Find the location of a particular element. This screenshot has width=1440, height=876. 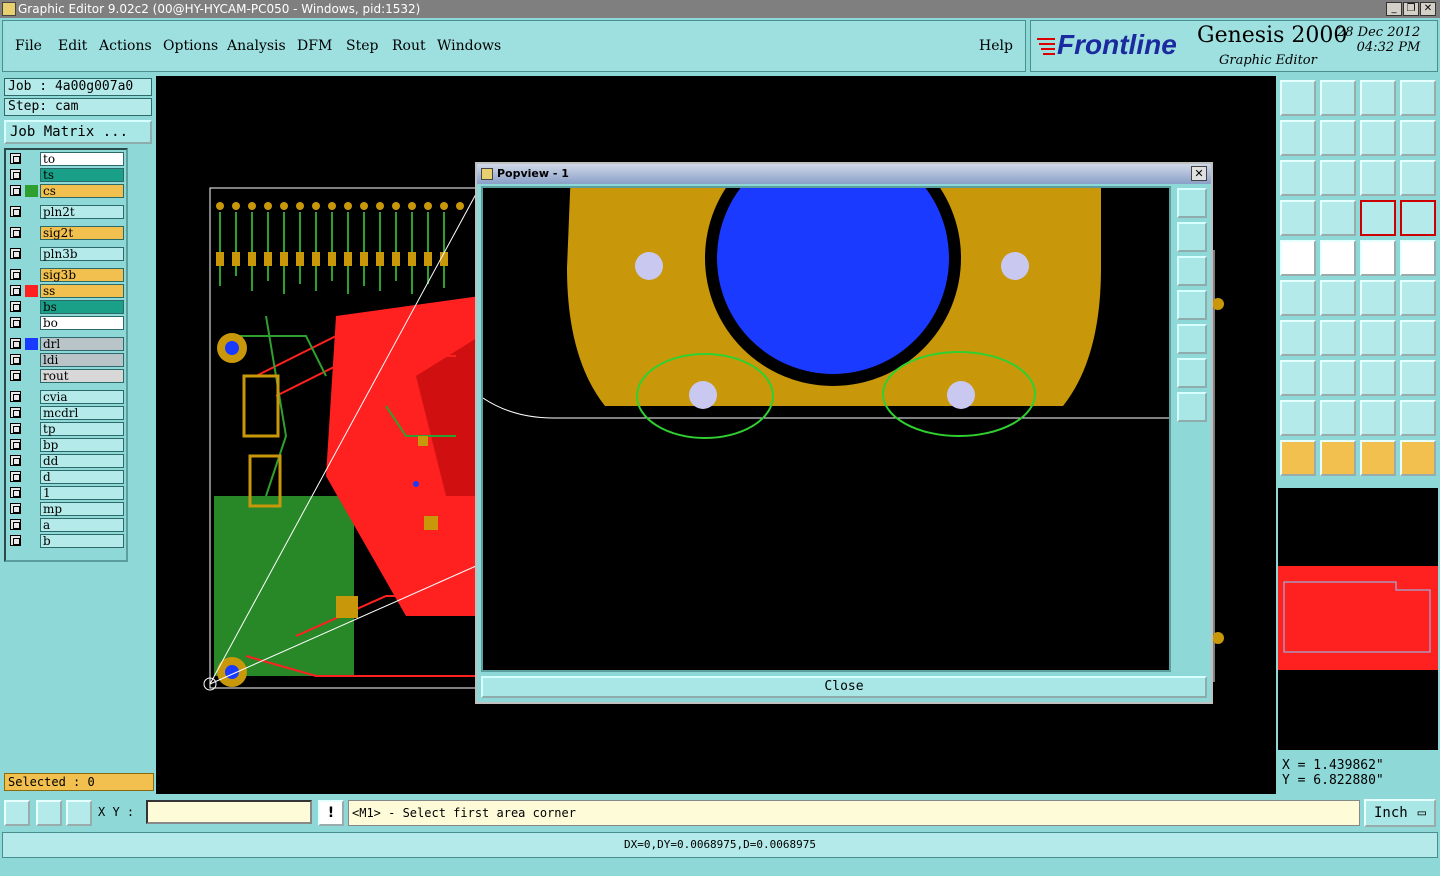

help-icon is located at coordinates (1418, 178).